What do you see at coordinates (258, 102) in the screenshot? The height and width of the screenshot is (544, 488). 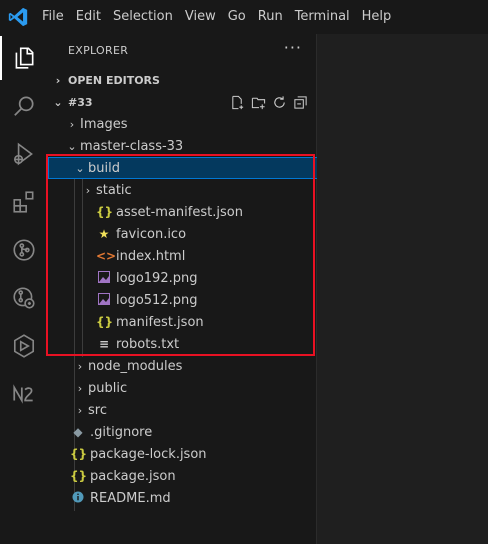 I see `new-folder-icon` at bounding box center [258, 102].